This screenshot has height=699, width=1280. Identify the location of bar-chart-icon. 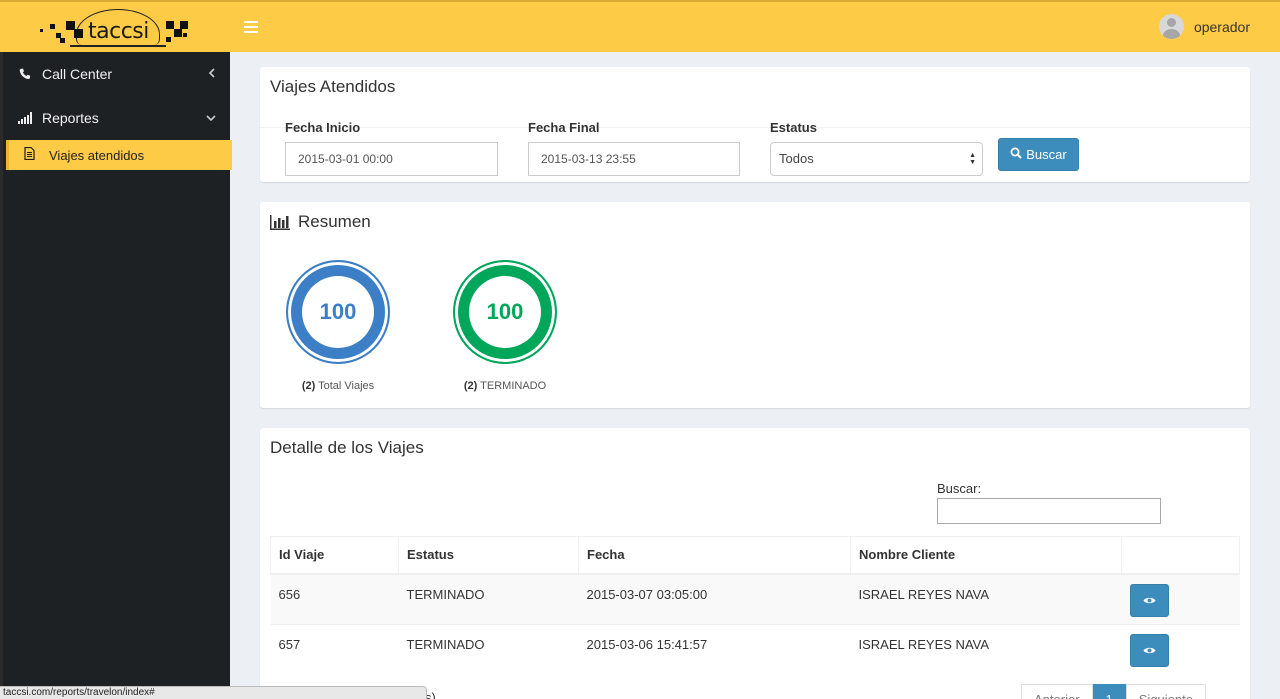
(280, 222).